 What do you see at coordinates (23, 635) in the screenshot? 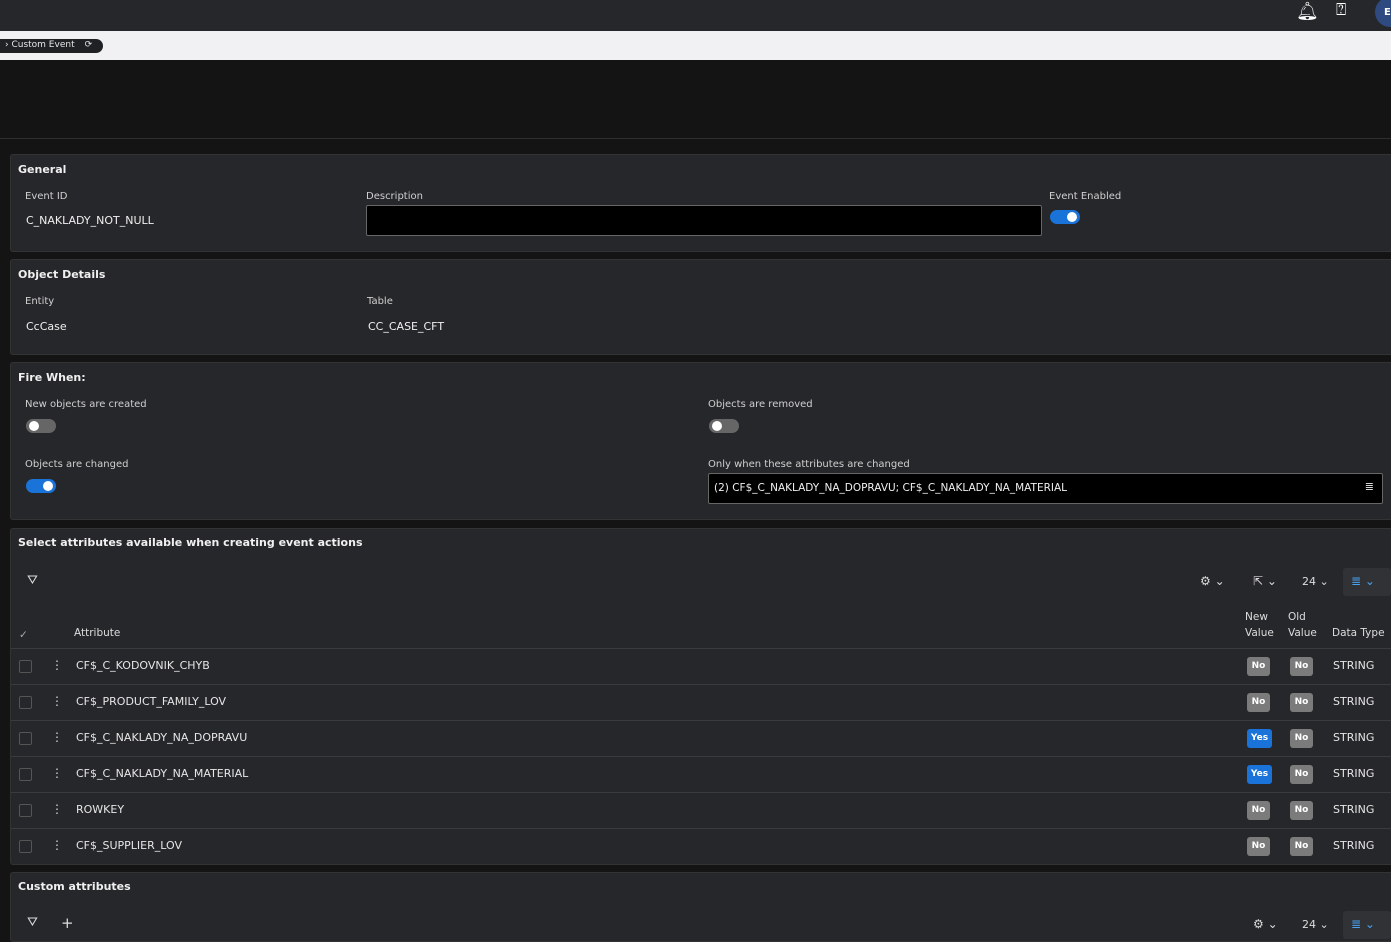
I see `select-all-checkbox: ✓` at bounding box center [23, 635].